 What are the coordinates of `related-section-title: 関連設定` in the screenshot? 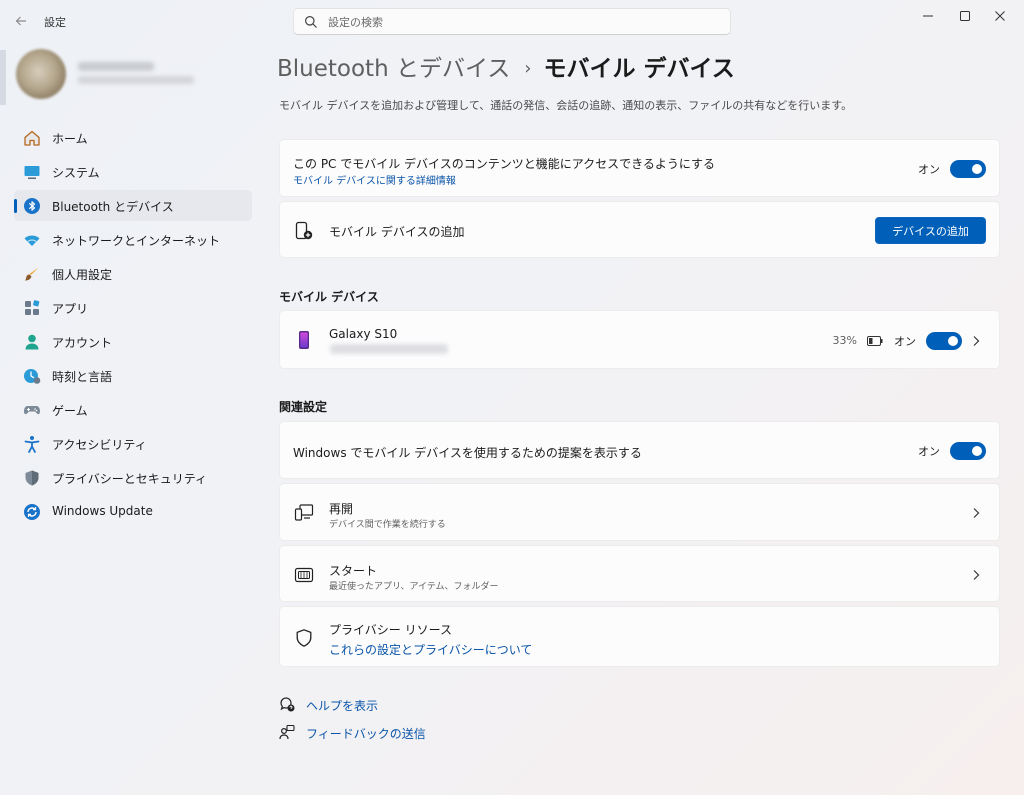 It's located at (303, 407).